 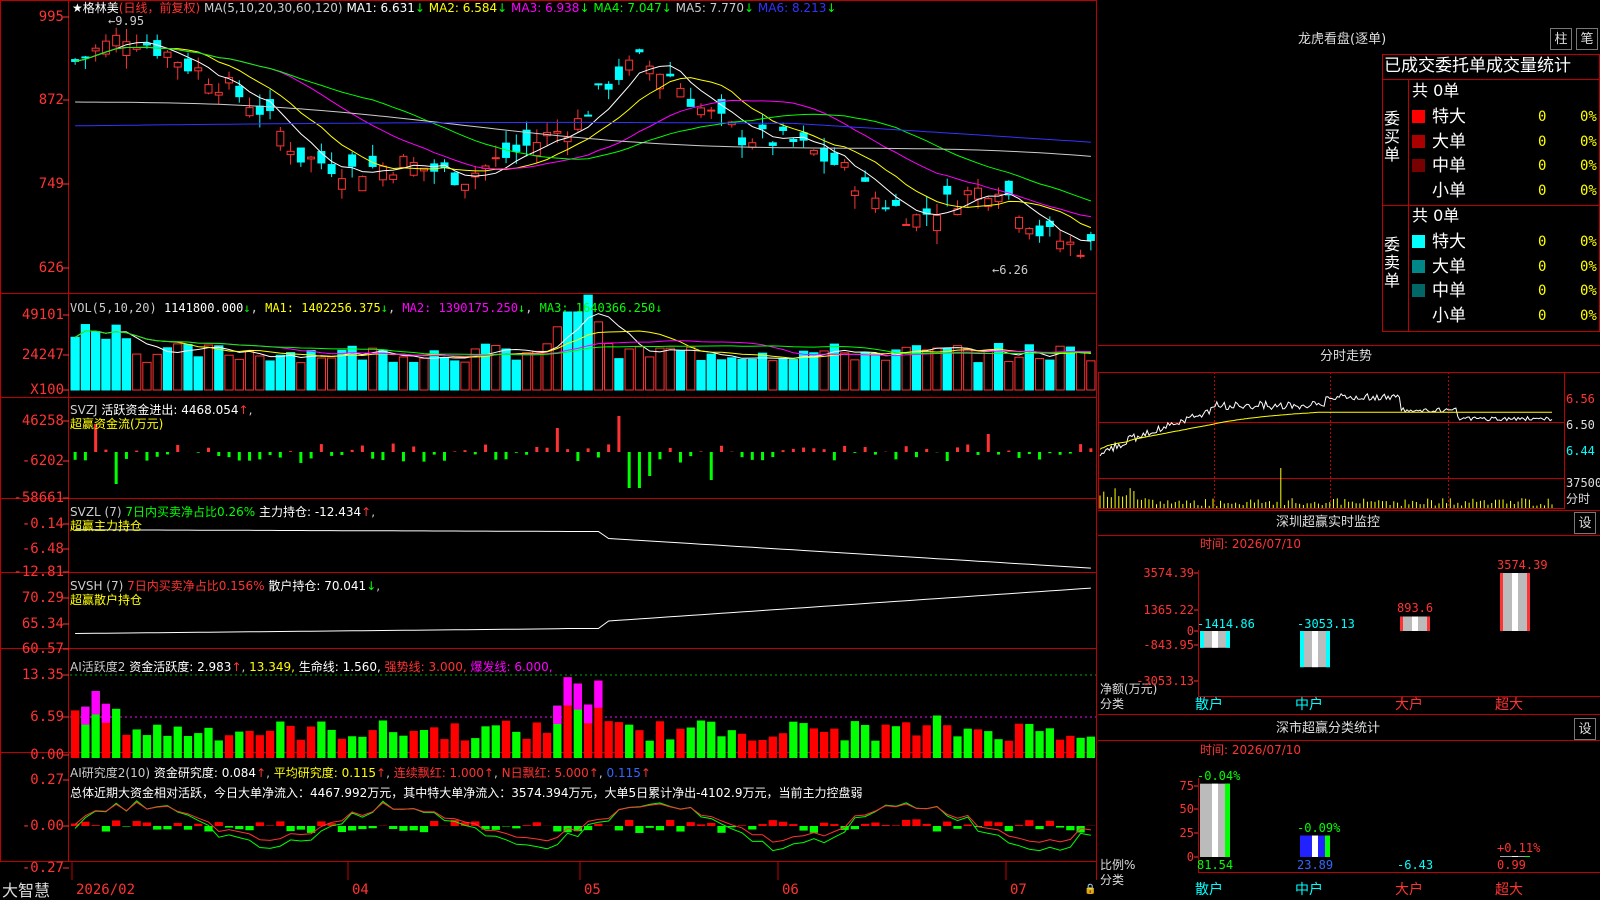 I want to click on ai-l1: 资金活跃度: 2.983, so click(x=180, y=667).